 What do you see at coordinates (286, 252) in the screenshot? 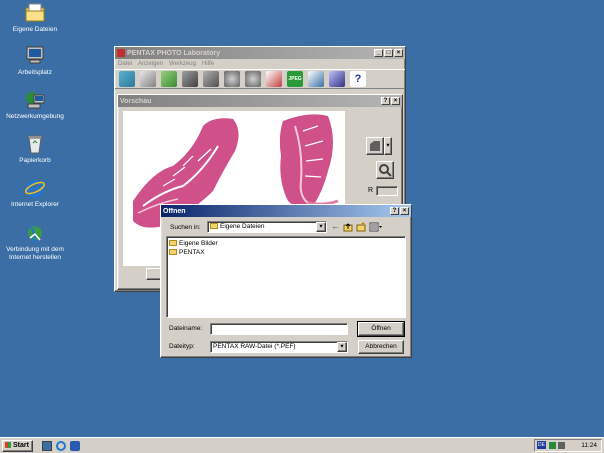
I see `list-item: PENTAX` at bounding box center [286, 252].